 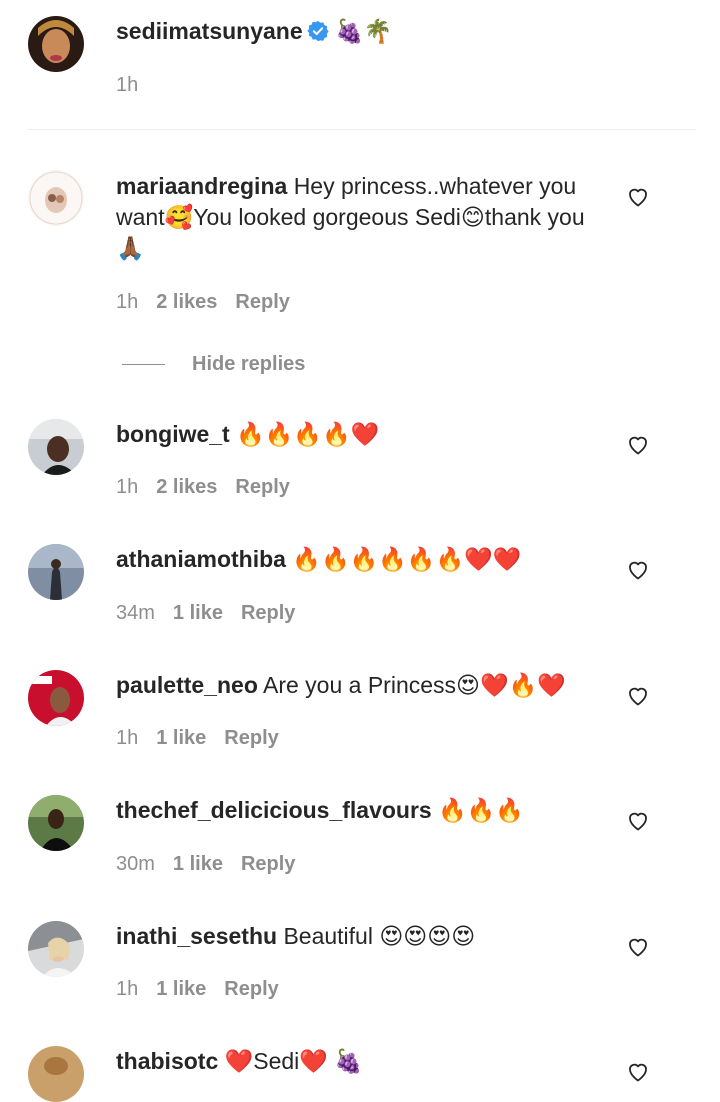 What do you see at coordinates (196, 936) in the screenshot?
I see `reply-username: inathi_sesethu` at bounding box center [196, 936].